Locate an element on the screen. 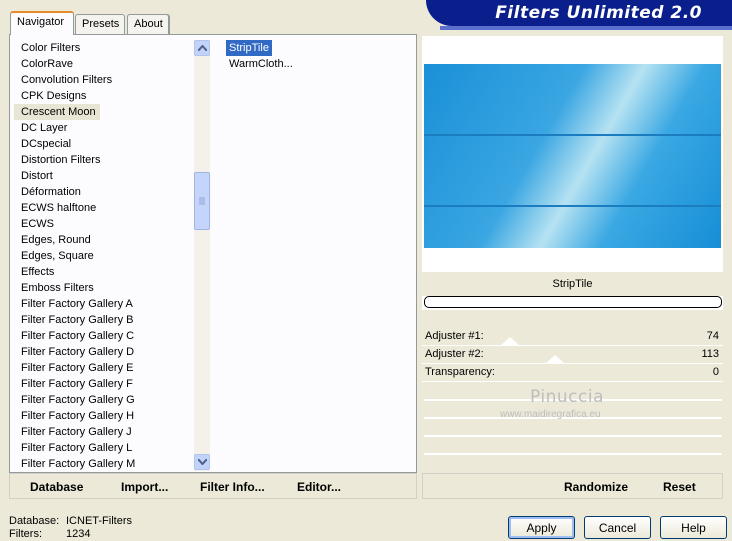 The width and height of the screenshot is (732, 541). arrow-up-icon is located at coordinates (202, 48).